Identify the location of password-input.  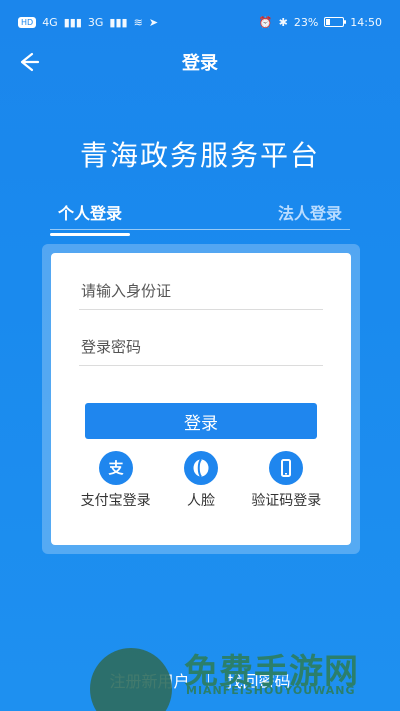
(201, 347).